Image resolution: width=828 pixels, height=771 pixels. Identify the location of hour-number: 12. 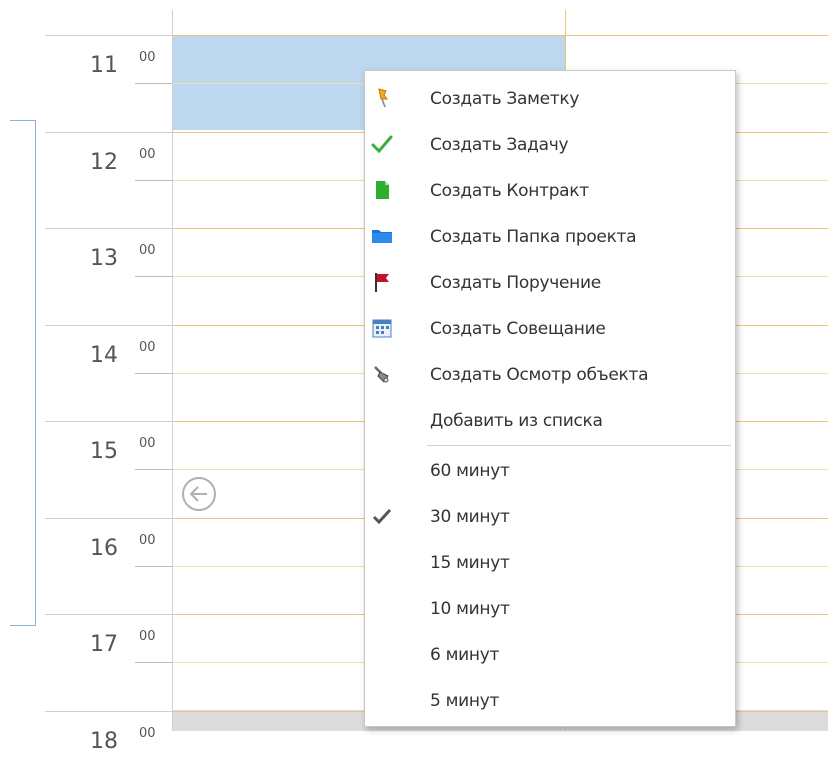
(104, 162).